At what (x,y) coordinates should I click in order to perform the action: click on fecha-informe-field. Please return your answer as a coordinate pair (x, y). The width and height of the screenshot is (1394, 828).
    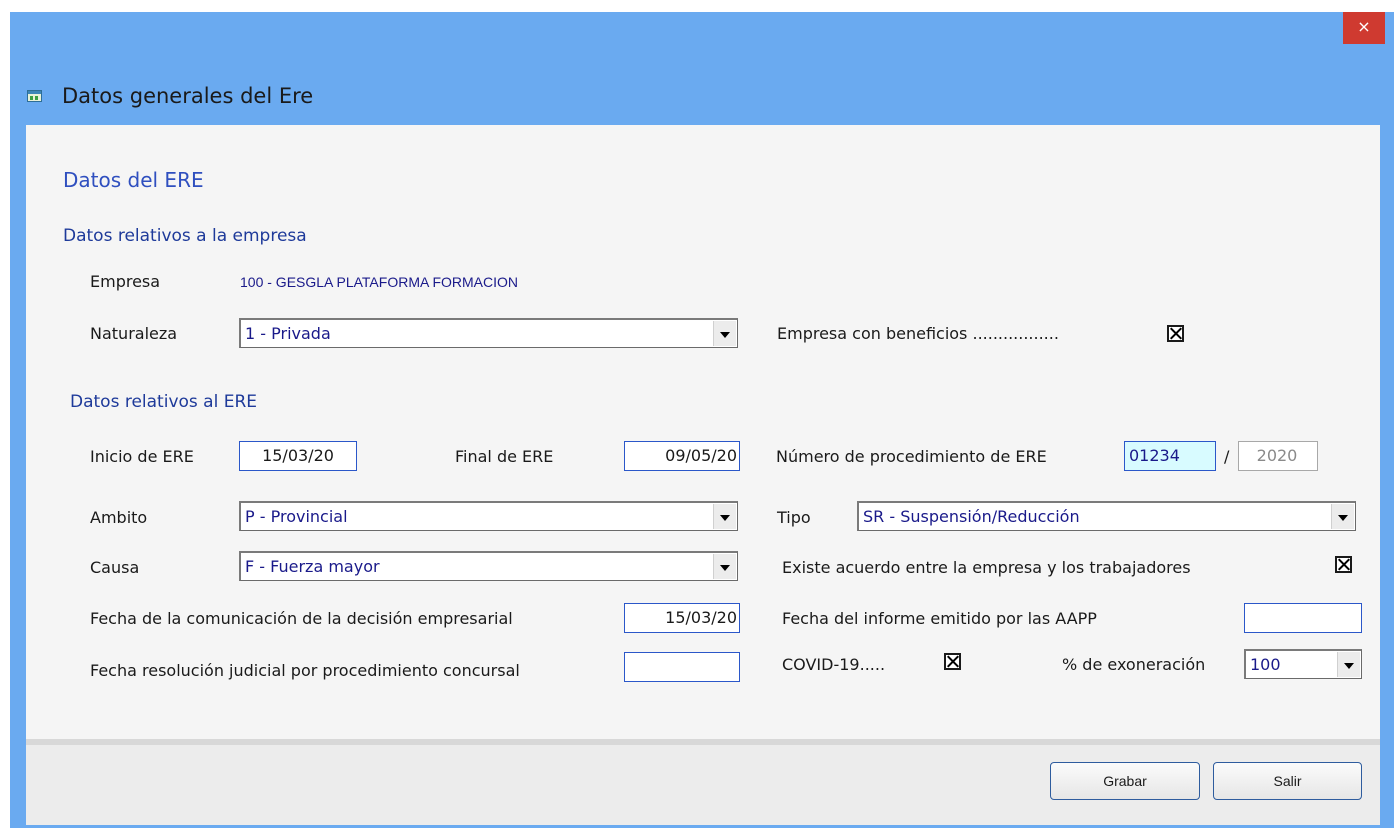
    Looking at the image, I should click on (1303, 618).